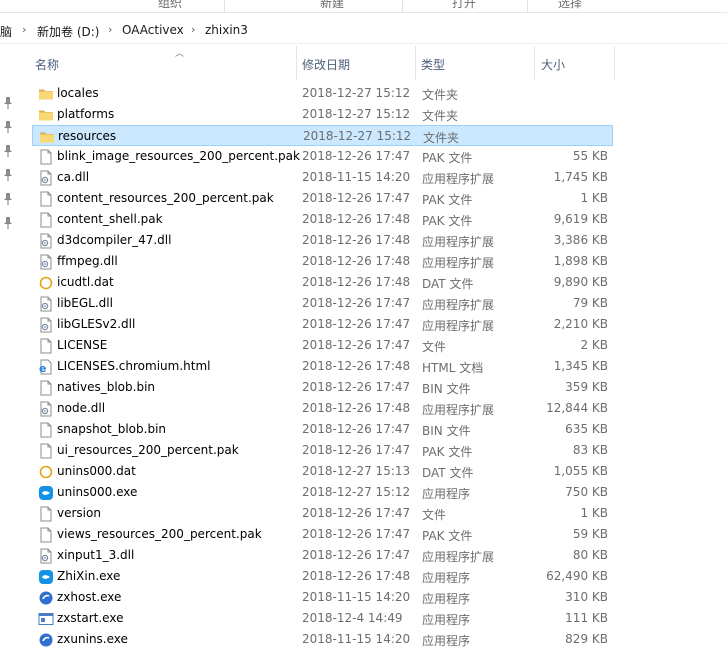 The image size is (727, 664). I want to click on ribbon-group-open: 打开, so click(464, 5).